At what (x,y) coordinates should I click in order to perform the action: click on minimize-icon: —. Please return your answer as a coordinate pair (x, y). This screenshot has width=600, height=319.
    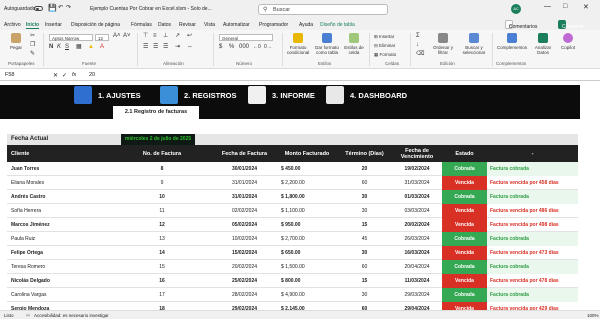
    Looking at the image, I should click on (547, 6).